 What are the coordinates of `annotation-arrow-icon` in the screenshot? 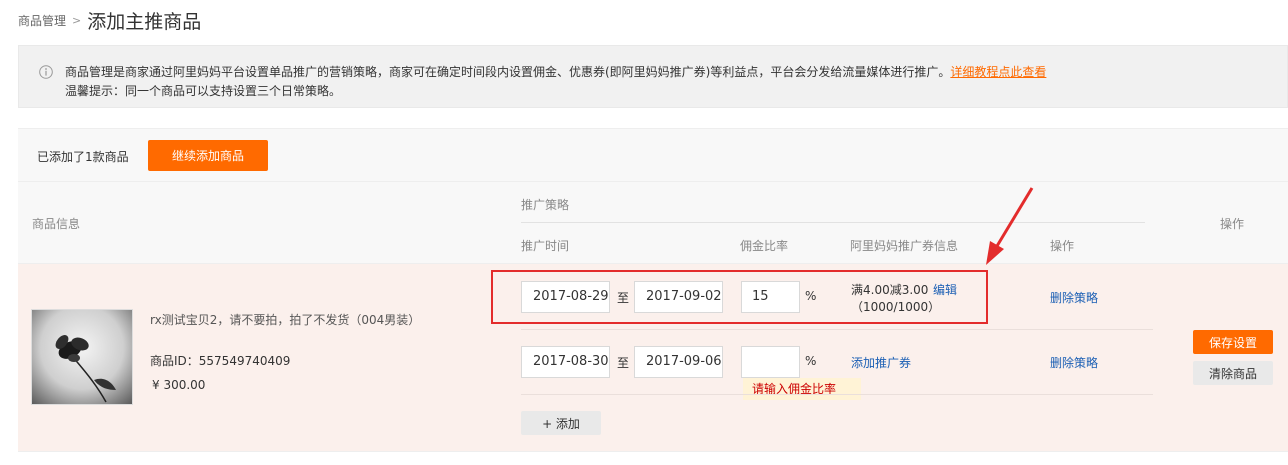 It's located at (1010, 226).